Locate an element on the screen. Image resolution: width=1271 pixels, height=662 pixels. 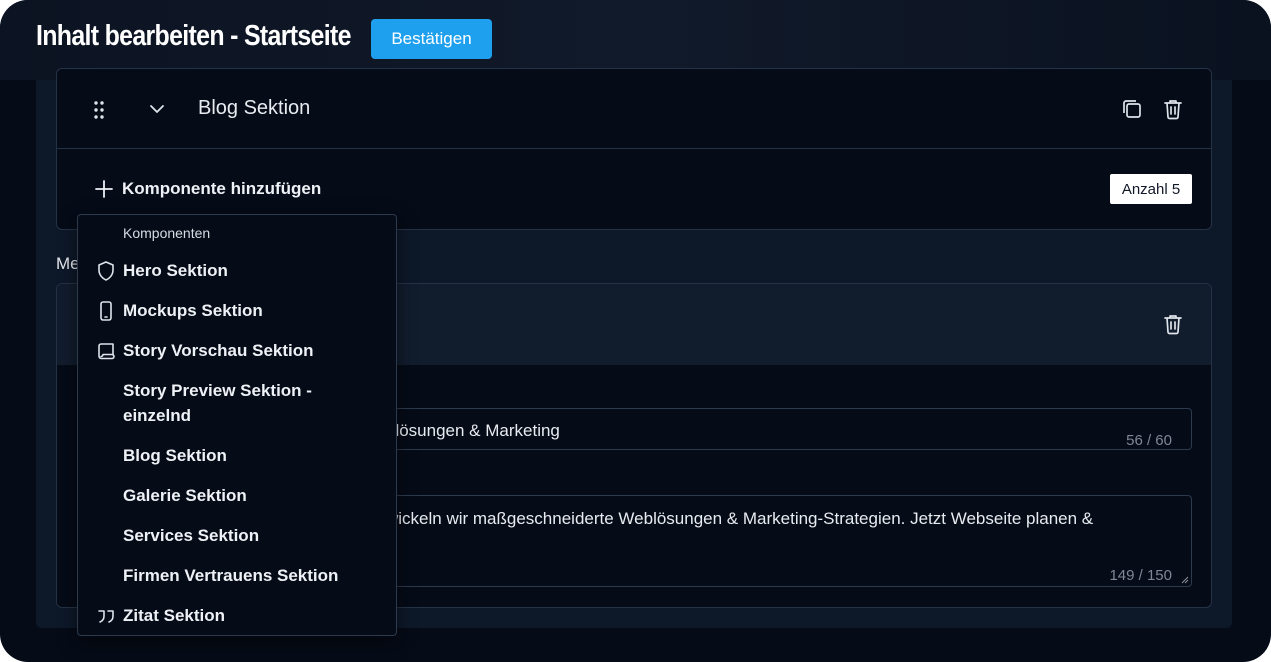
dropdown-item-label: Blog Sektion is located at coordinates (175, 455).